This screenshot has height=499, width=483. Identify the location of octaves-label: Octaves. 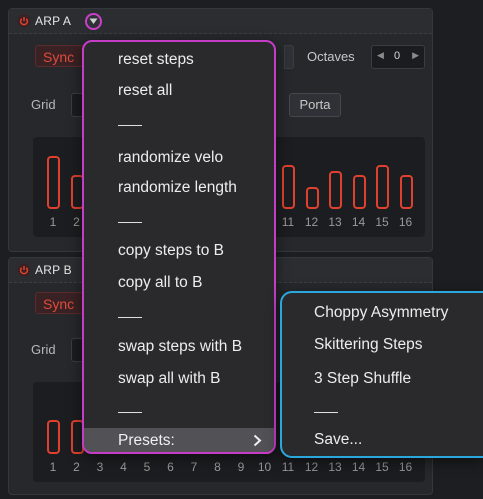
(331, 56).